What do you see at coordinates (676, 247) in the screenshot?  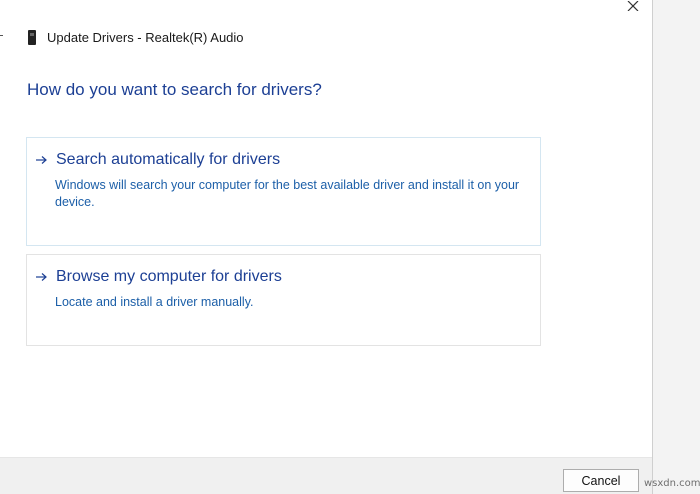 I see `background-window-edge` at bounding box center [676, 247].